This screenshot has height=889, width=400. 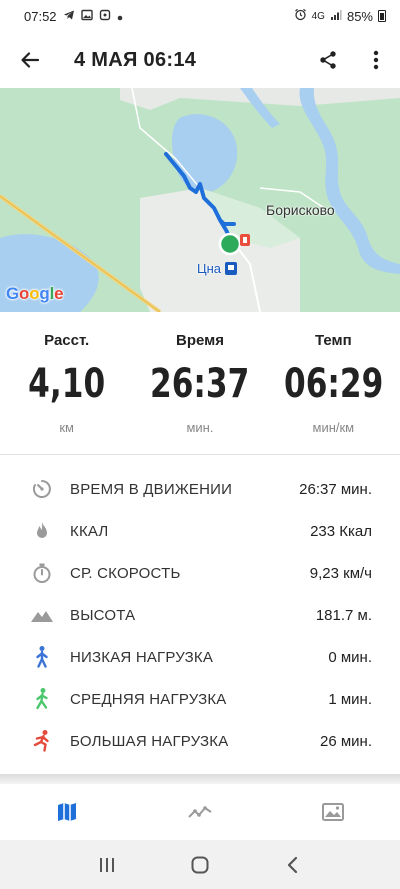 I want to click on tab-chart, so click(x=199, y=812).